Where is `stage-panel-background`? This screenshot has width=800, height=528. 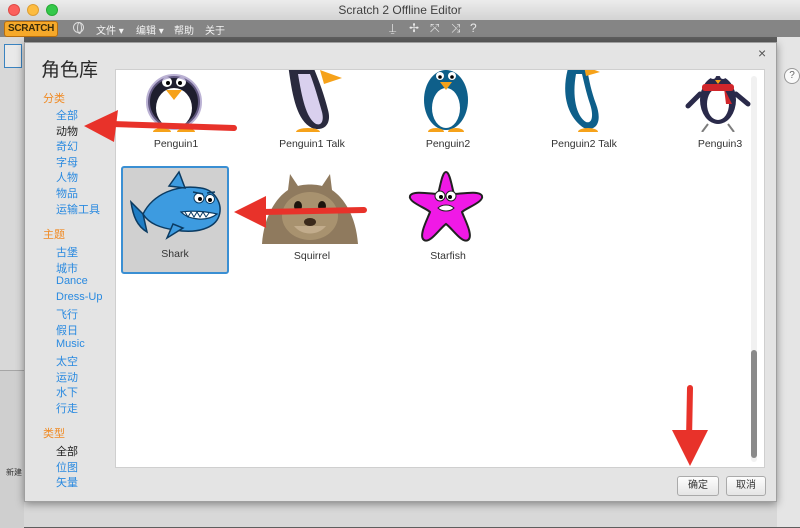
stage-panel-background is located at coordinates (12, 449).